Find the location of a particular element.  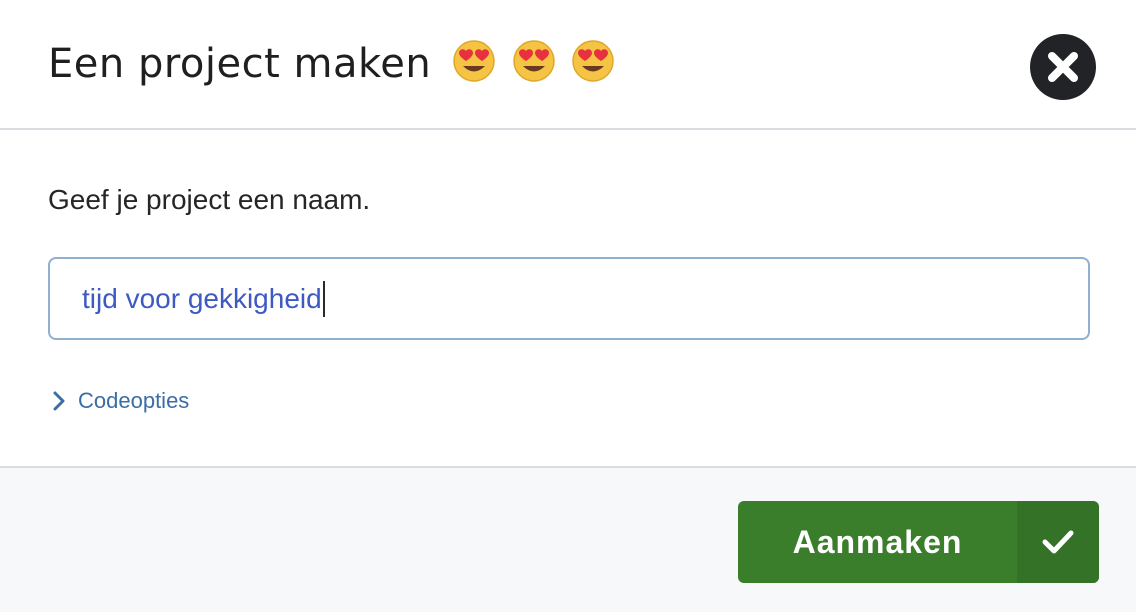

create-button-icon-area is located at coordinates (1058, 542).